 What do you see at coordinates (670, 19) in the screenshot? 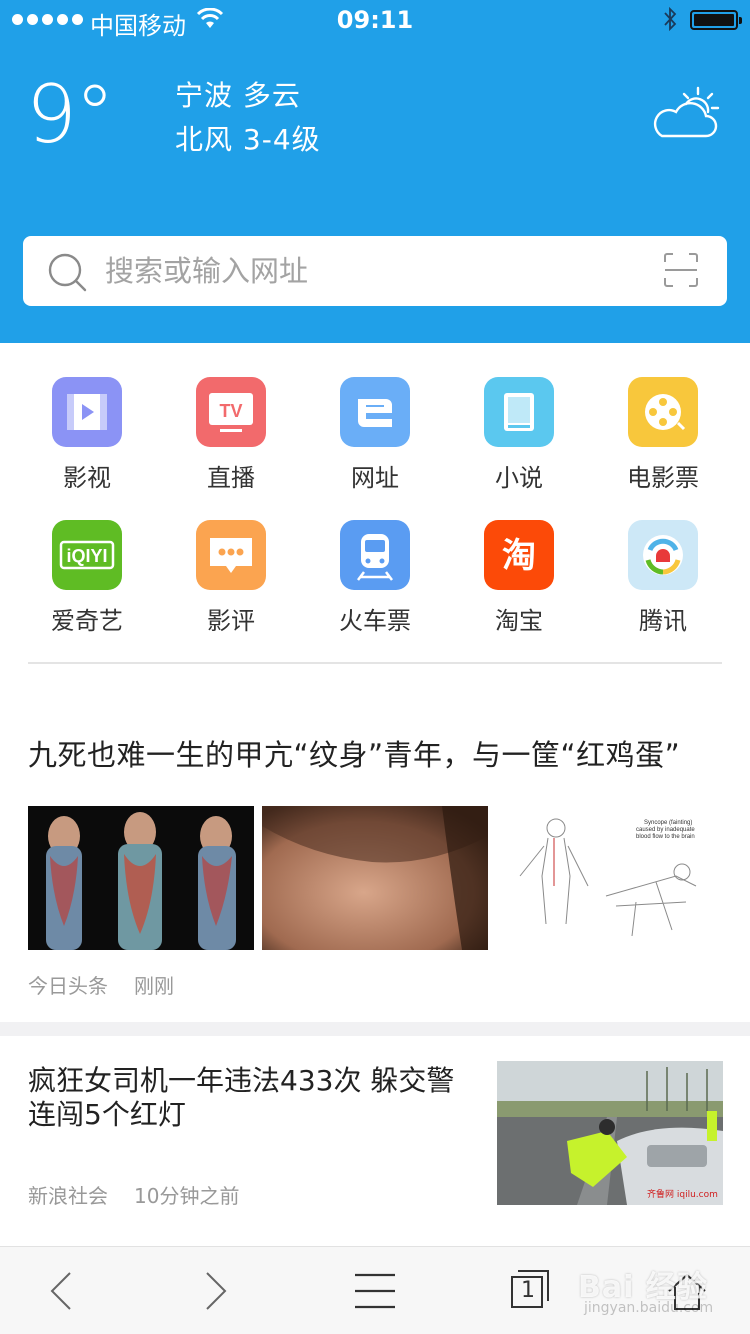
I see `bluetooth-icon` at bounding box center [670, 19].